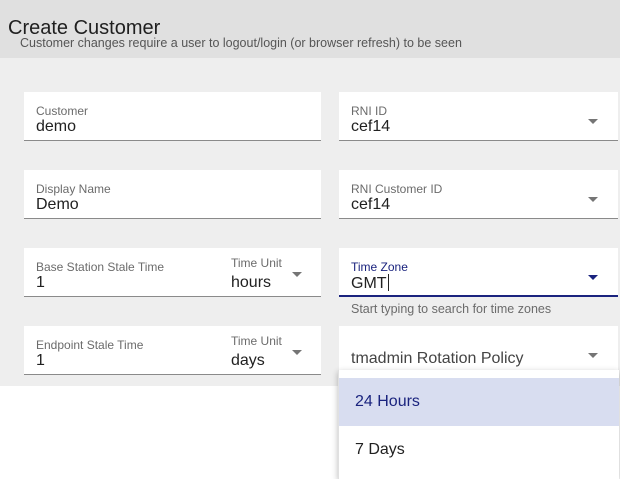 Image resolution: width=620 pixels, height=479 pixels. Describe the element at coordinates (251, 282) in the screenshot. I see `base-station-time-unit-value: hours` at that location.